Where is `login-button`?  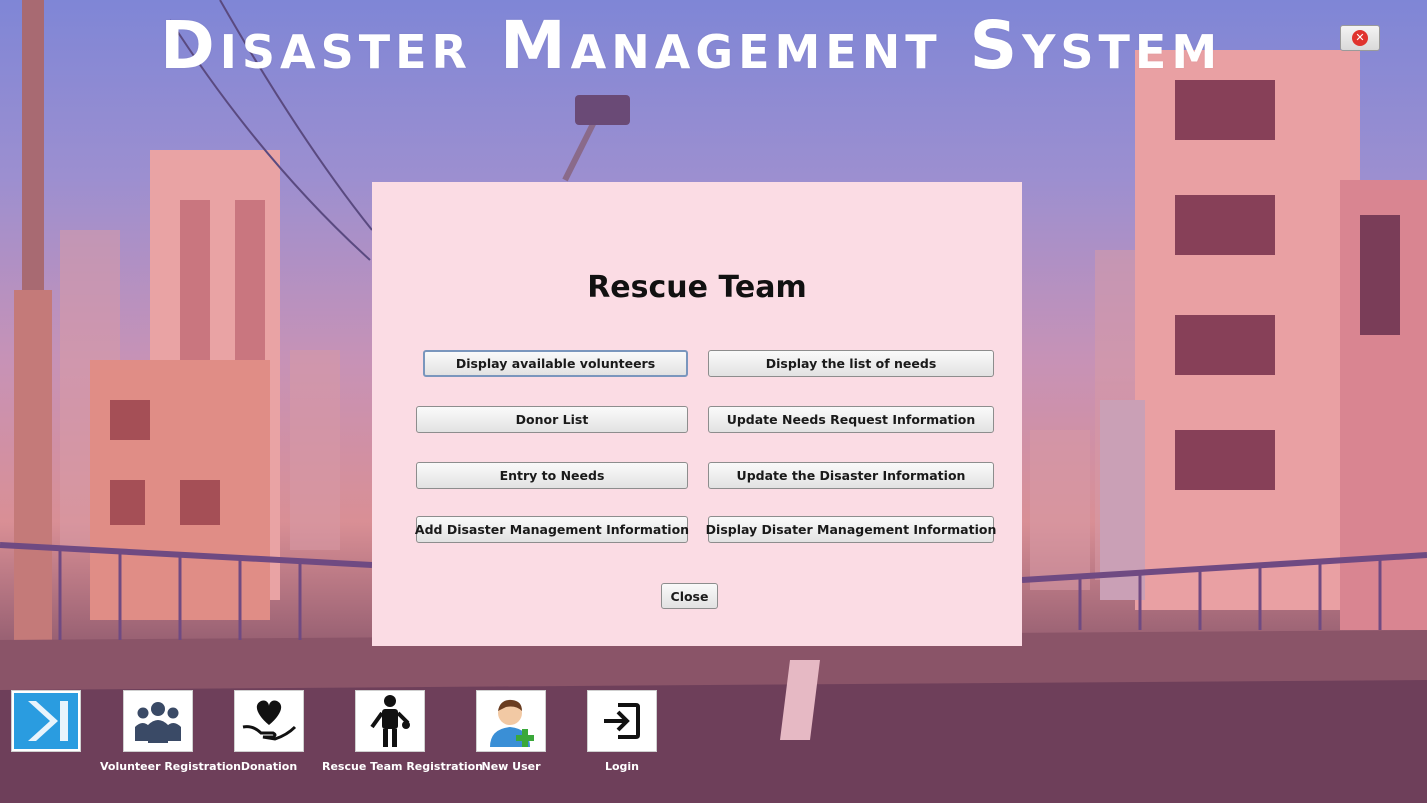 login-button is located at coordinates (622, 721).